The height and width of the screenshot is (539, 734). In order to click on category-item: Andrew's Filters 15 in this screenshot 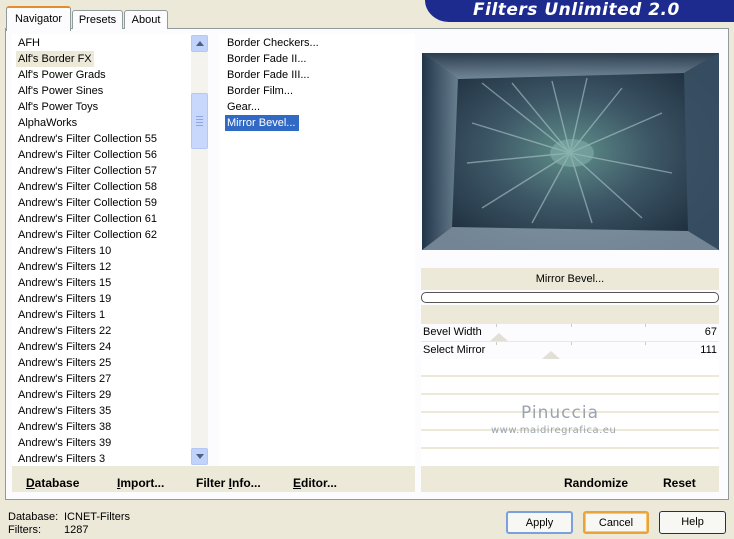, I will do `click(64, 283)`.